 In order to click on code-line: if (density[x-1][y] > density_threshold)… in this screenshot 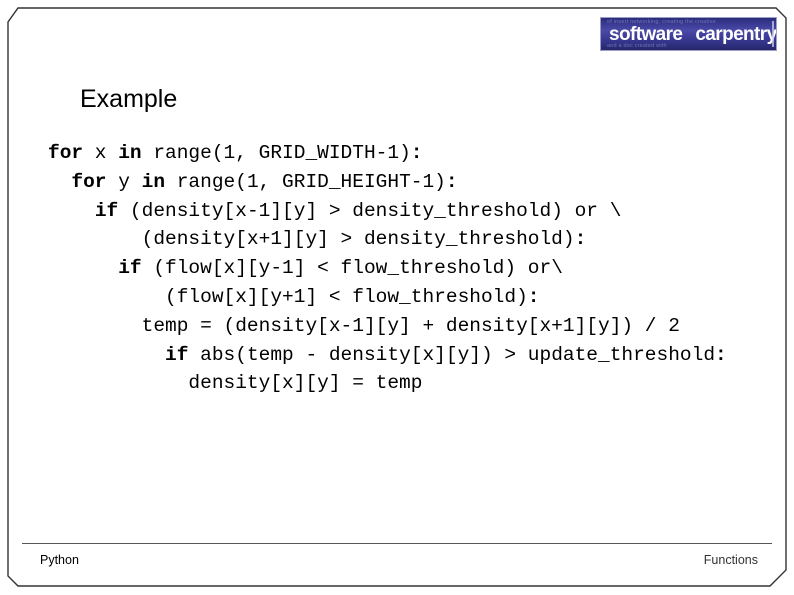, I will do `click(421, 211)`.